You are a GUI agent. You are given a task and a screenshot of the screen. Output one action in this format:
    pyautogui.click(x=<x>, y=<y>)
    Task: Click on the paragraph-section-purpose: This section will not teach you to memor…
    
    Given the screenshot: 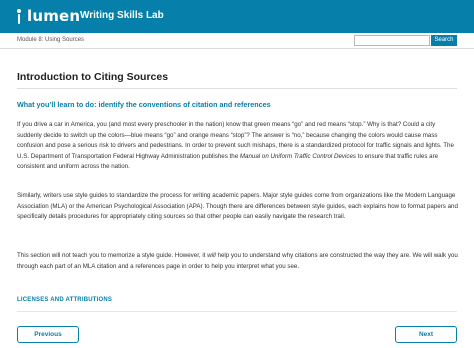 What is the action you would take?
    pyautogui.click(x=238, y=261)
    